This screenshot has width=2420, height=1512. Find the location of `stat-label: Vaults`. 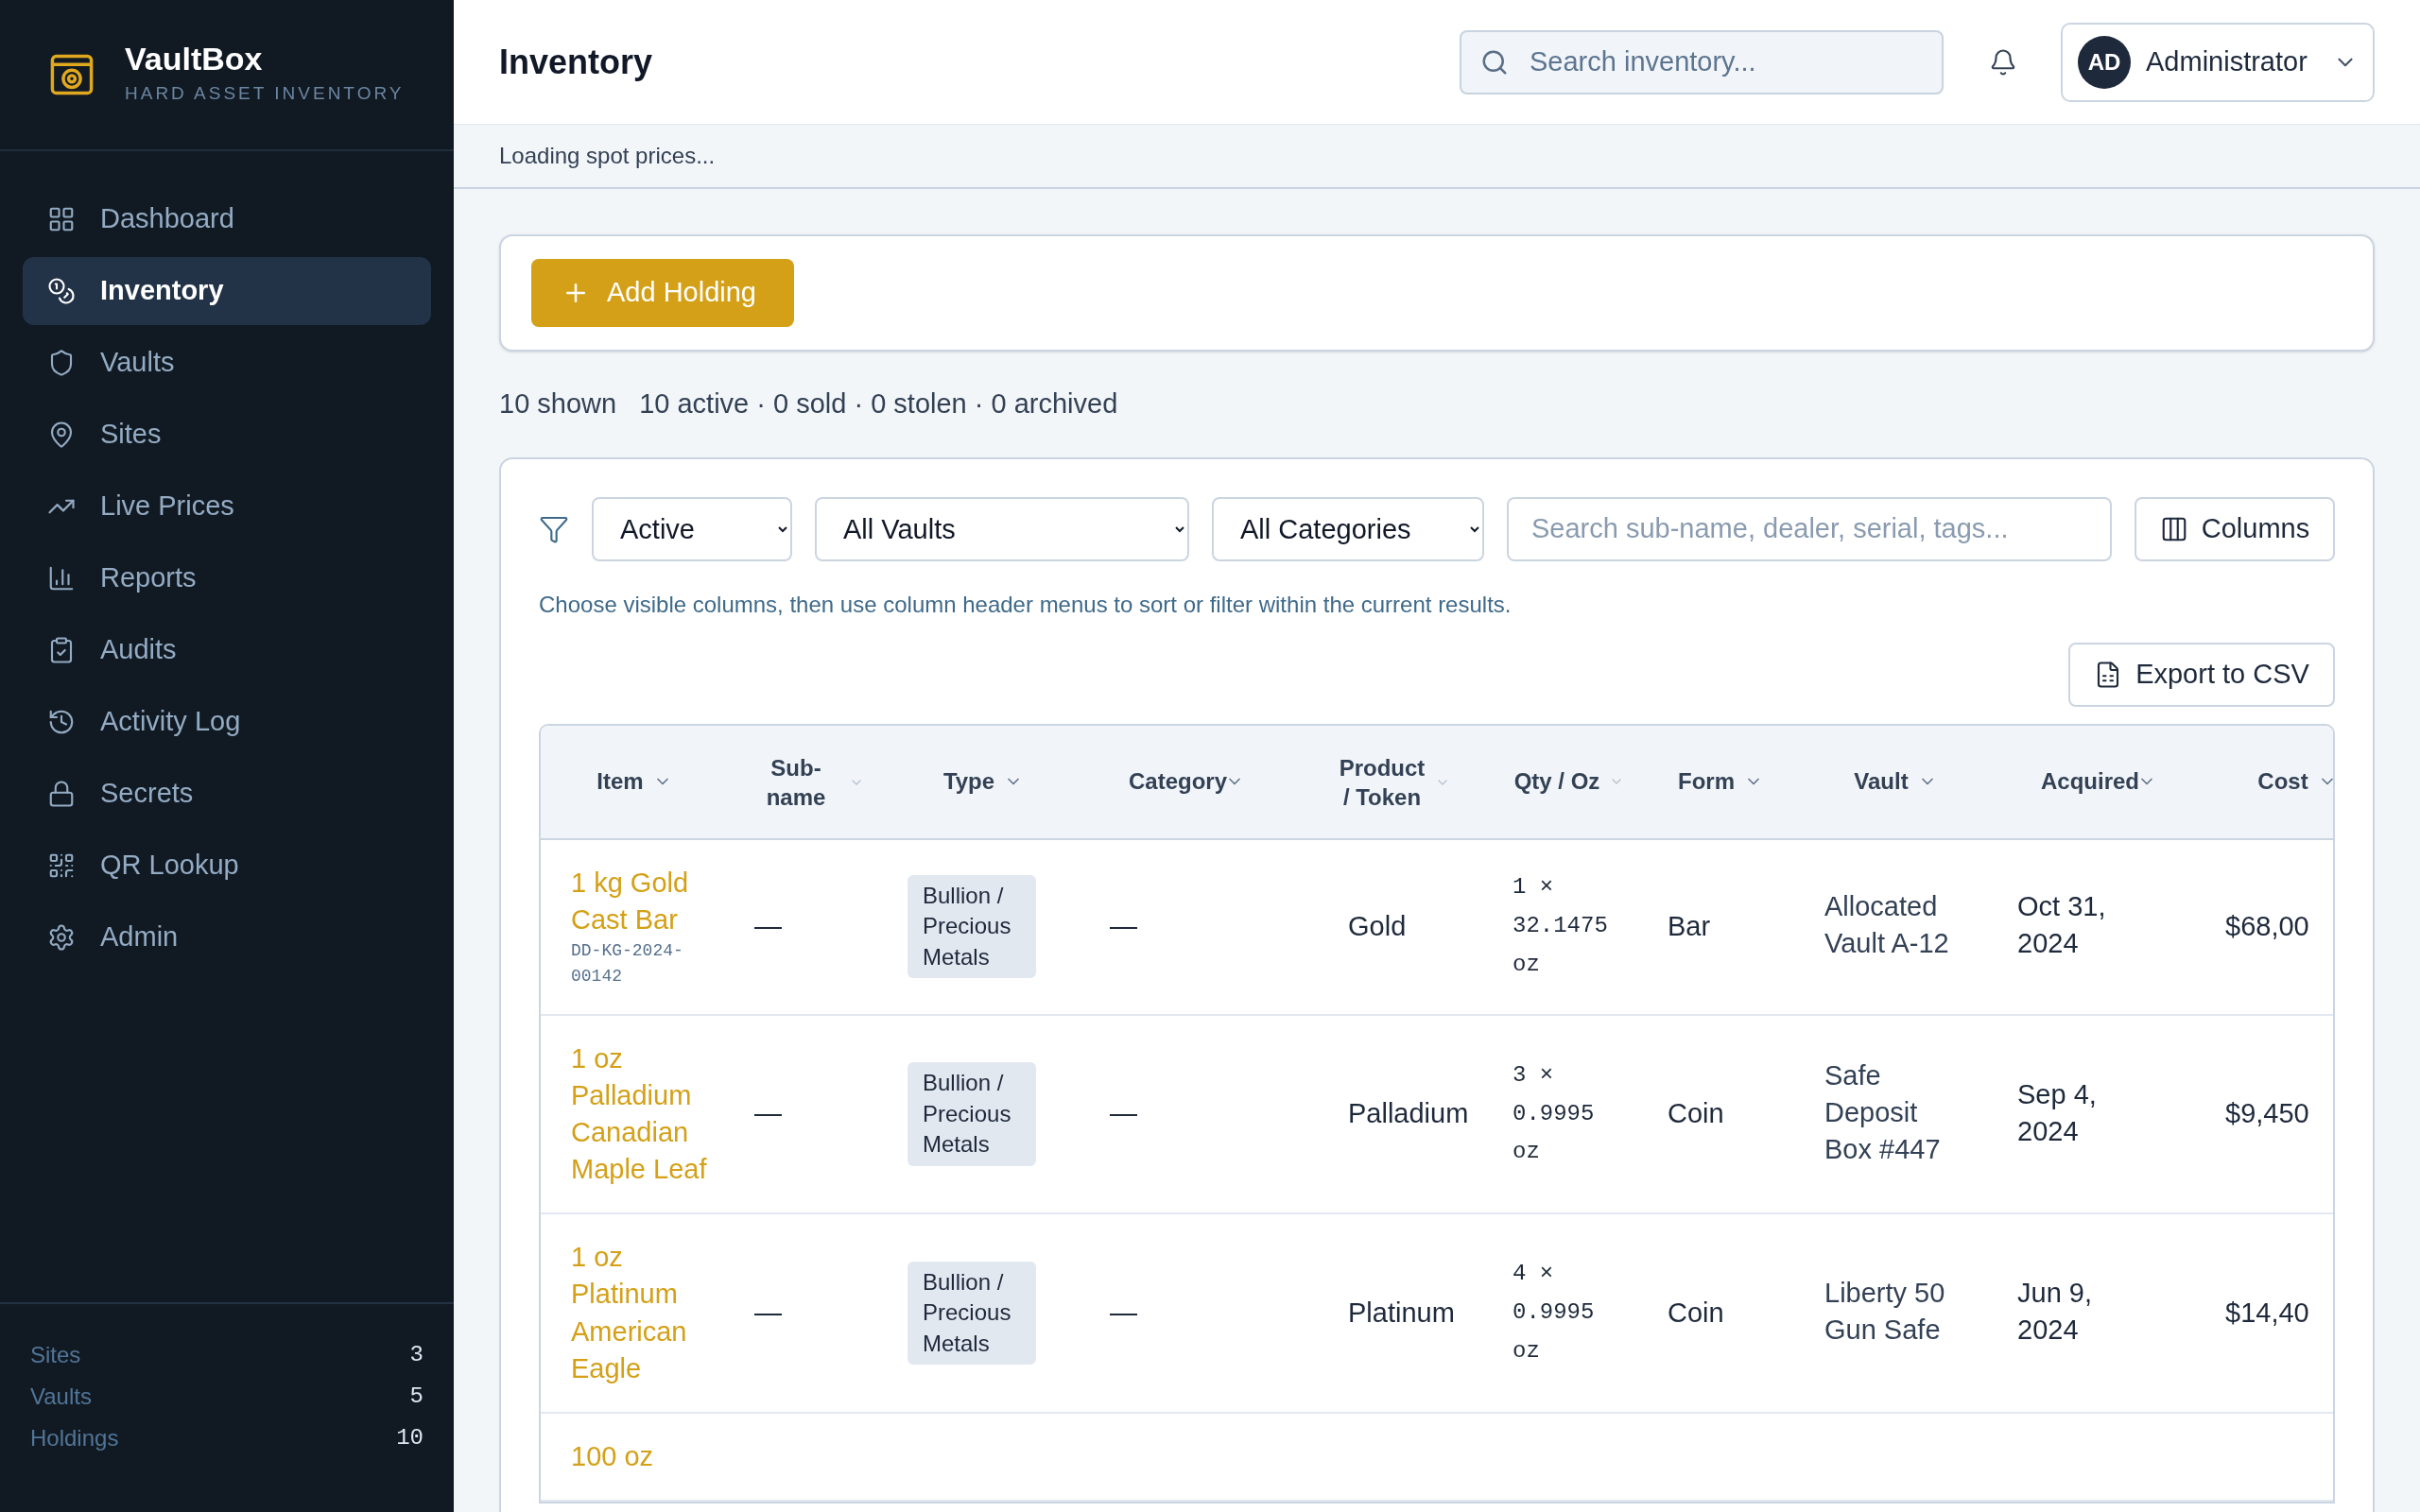

stat-label: Vaults is located at coordinates (61, 1397).